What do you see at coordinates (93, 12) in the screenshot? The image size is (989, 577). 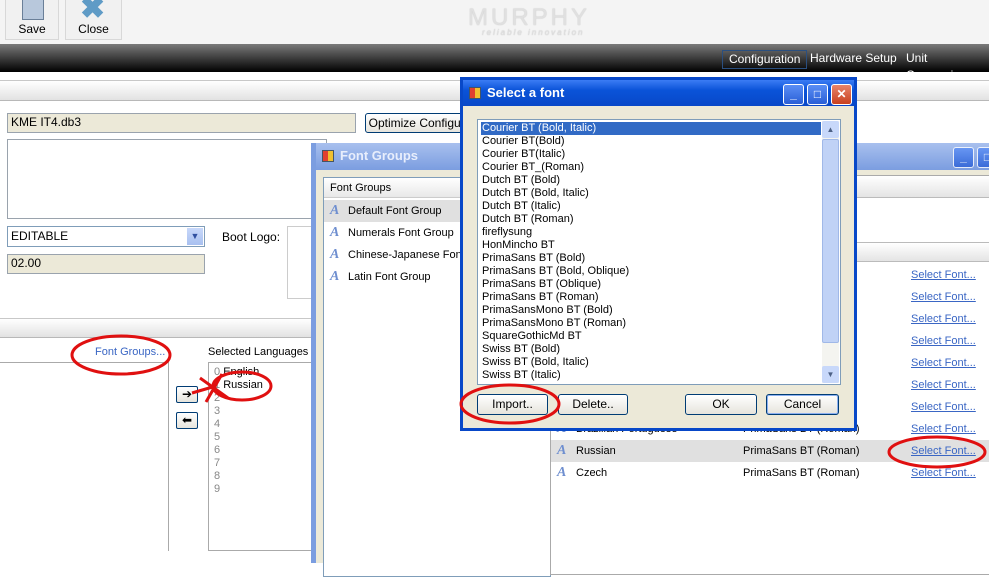 I see `close-icon: ✖` at bounding box center [93, 12].